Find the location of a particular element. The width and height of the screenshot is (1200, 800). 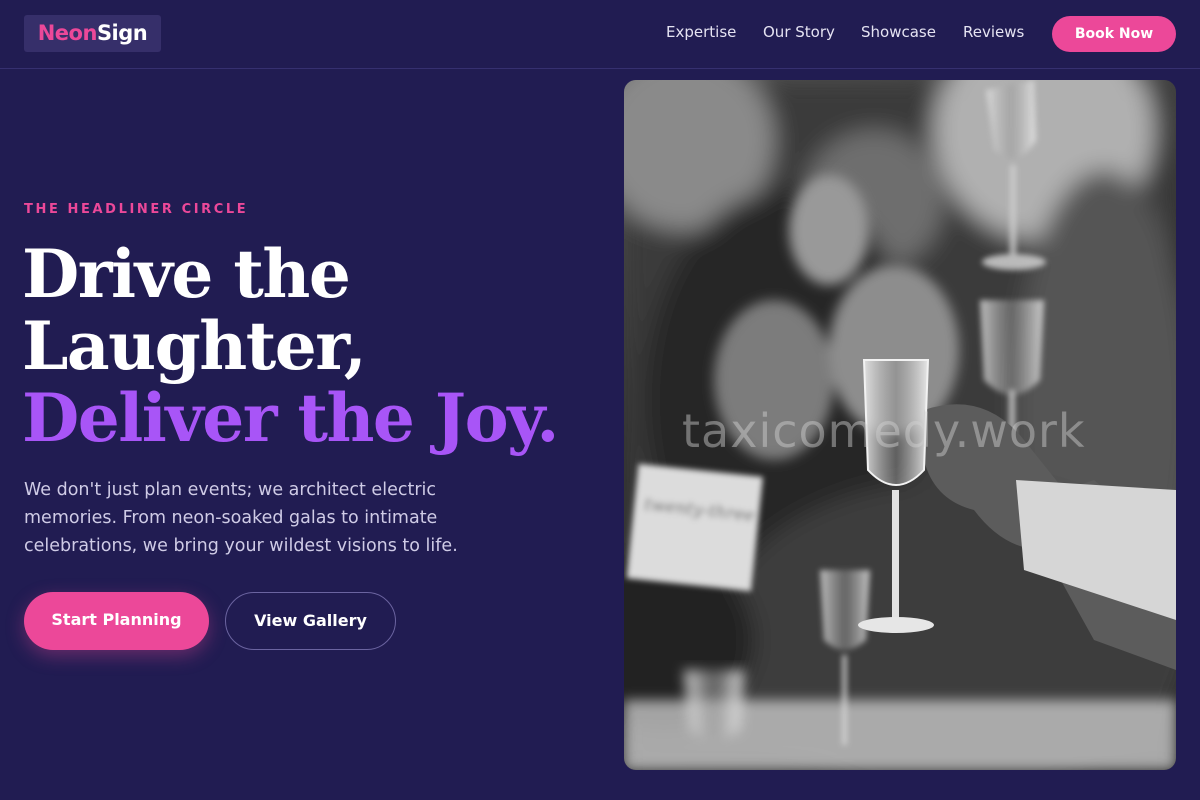

hero-eyebrow: THE HEADLINER CIRCLE is located at coordinates (136, 209).